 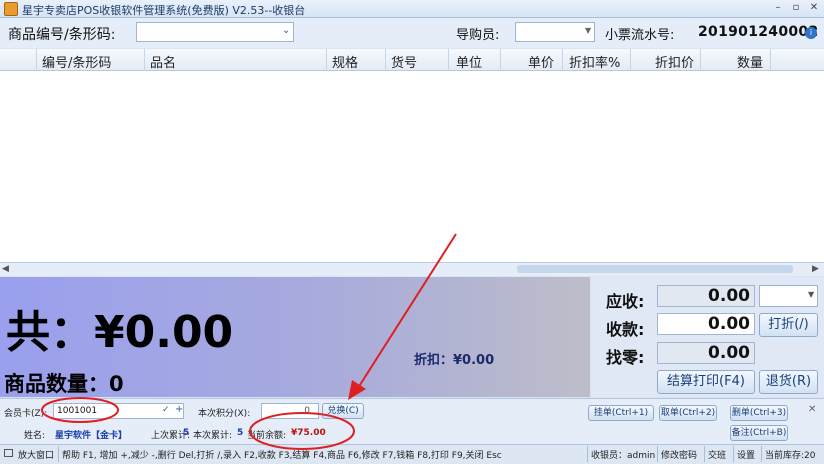 I want to click on amount-received-label: 收款:, so click(x=625, y=329).